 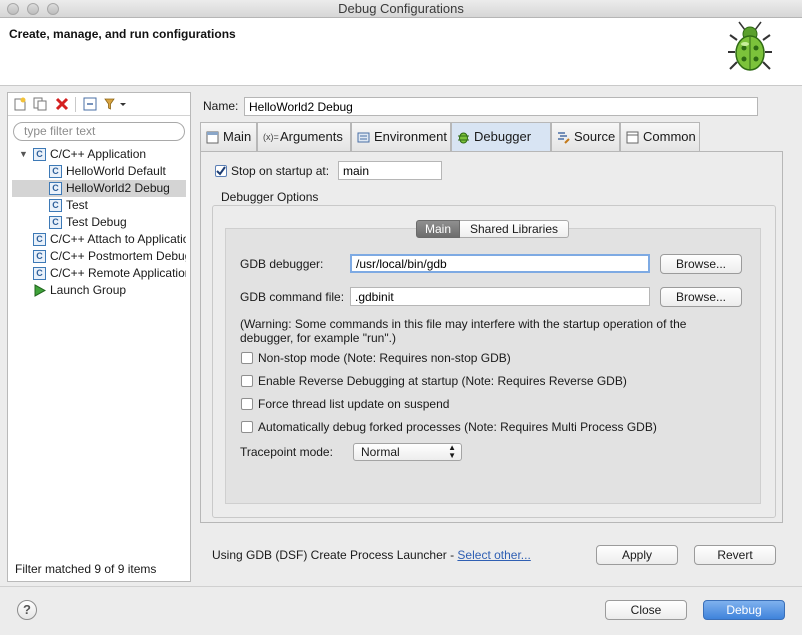 I want to click on stop-on-startup-checkbox, so click(x=221, y=171).